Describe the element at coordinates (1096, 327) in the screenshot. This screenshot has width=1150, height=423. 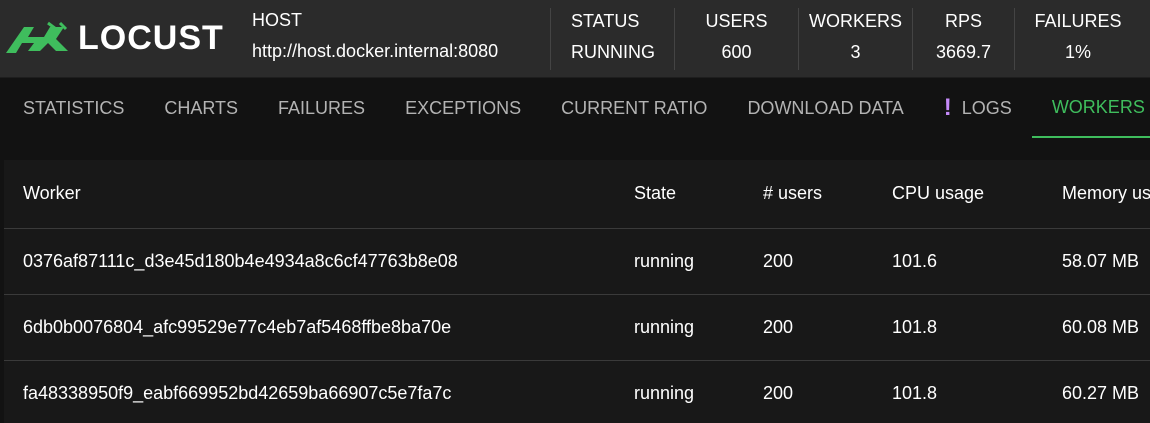
I see `worker-memory-cell: 60.08 MB` at that location.